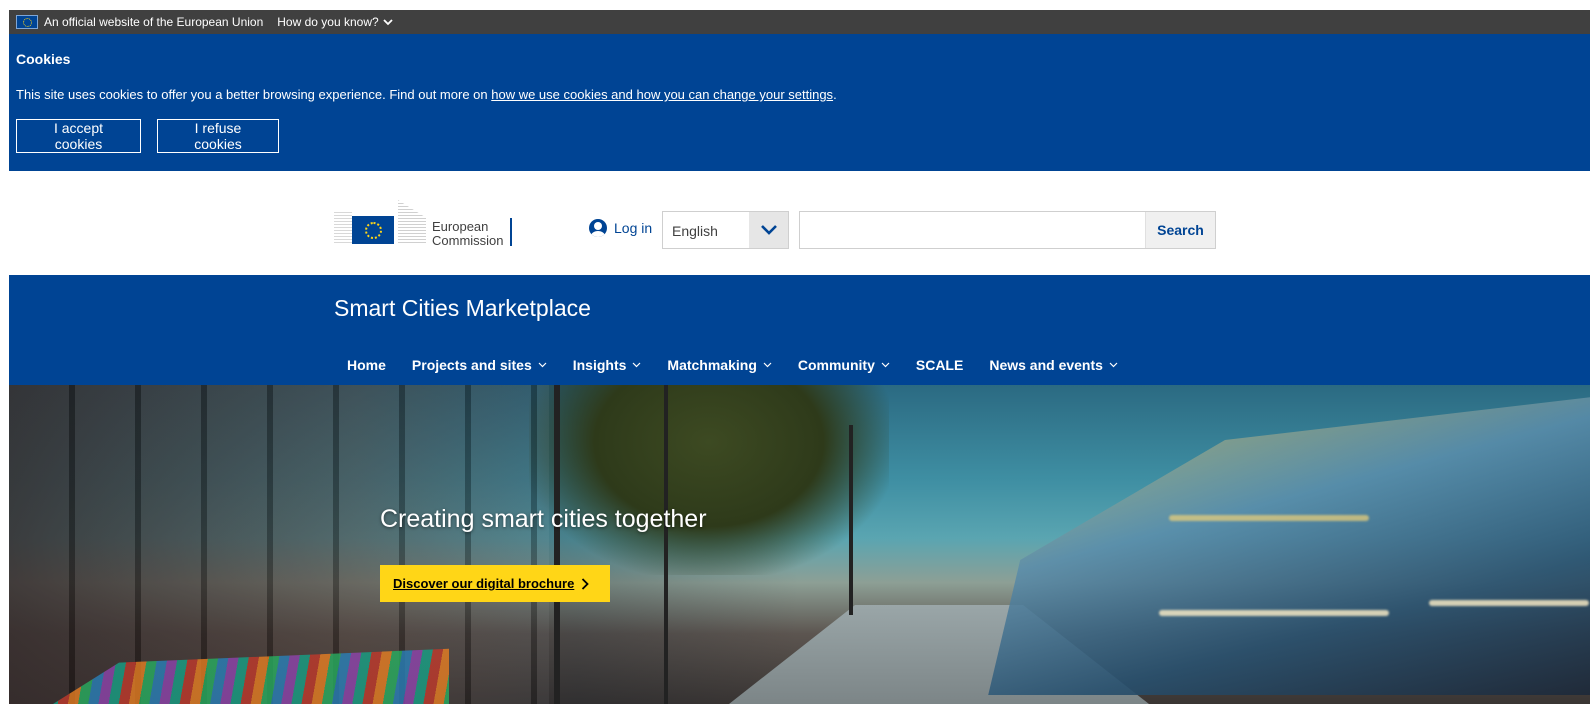 Image resolution: width=1590 pixels, height=704 pixels. Describe the element at coordinates (218, 136) in the screenshot. I see `refuse-cookies-button: I refuse cookies` at that location.